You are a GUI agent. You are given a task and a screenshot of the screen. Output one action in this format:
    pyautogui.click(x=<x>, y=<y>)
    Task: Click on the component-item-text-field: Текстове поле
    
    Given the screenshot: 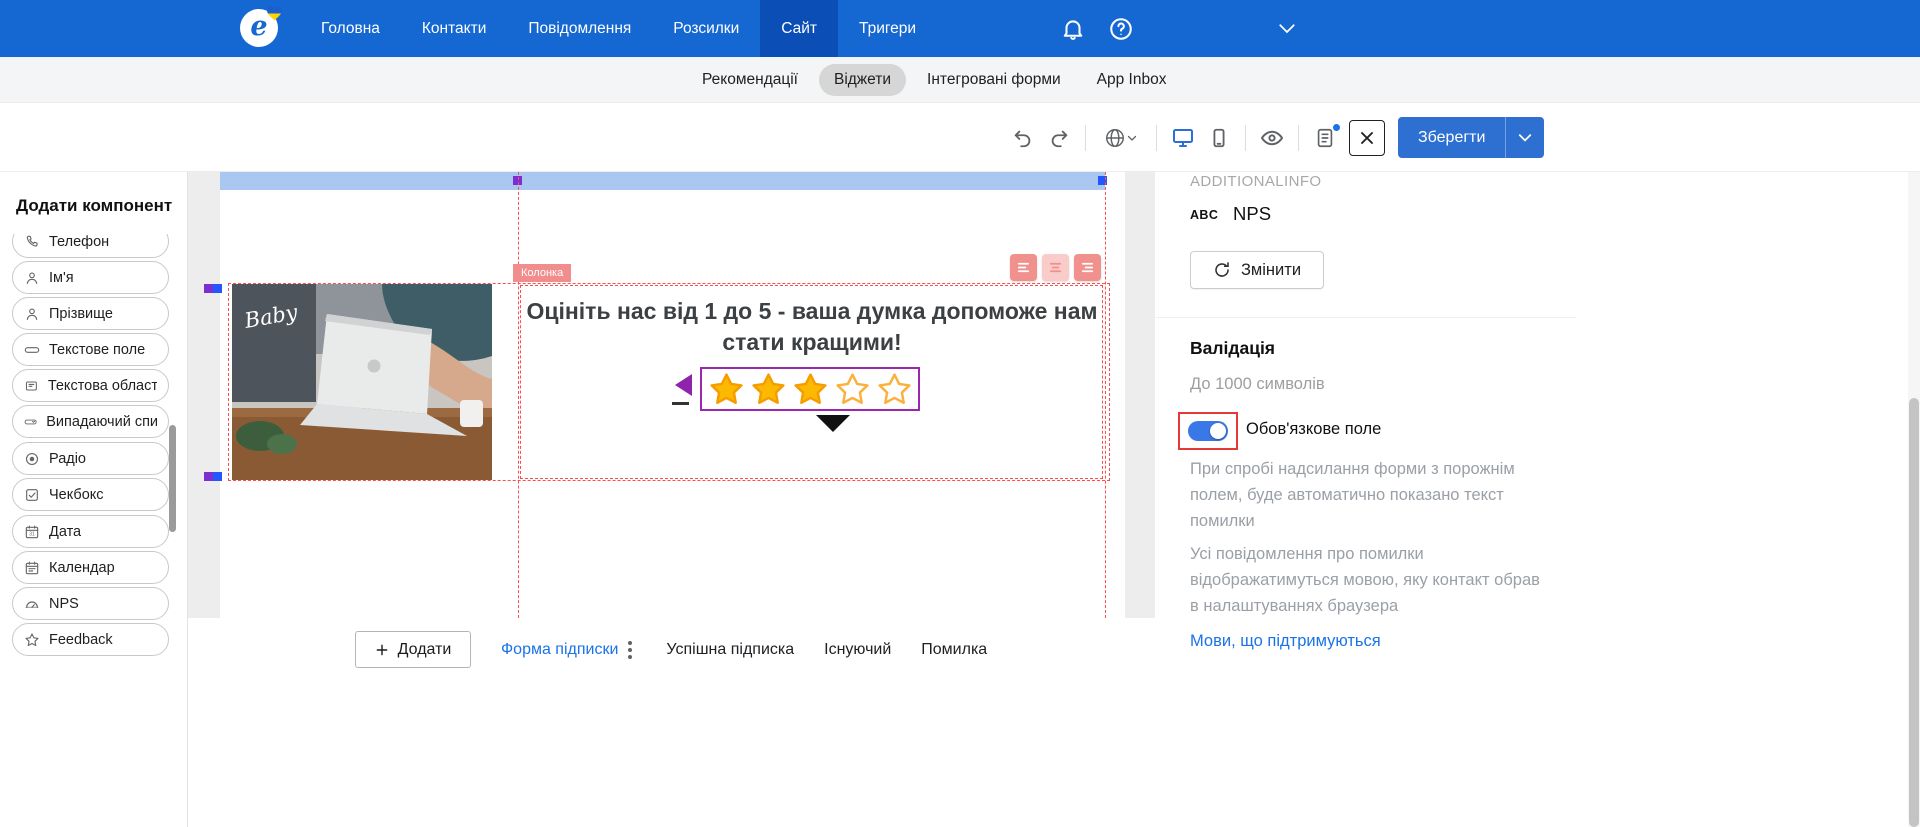 What is the action you would take?
    pyautogui.click(x=90, y=349)
    